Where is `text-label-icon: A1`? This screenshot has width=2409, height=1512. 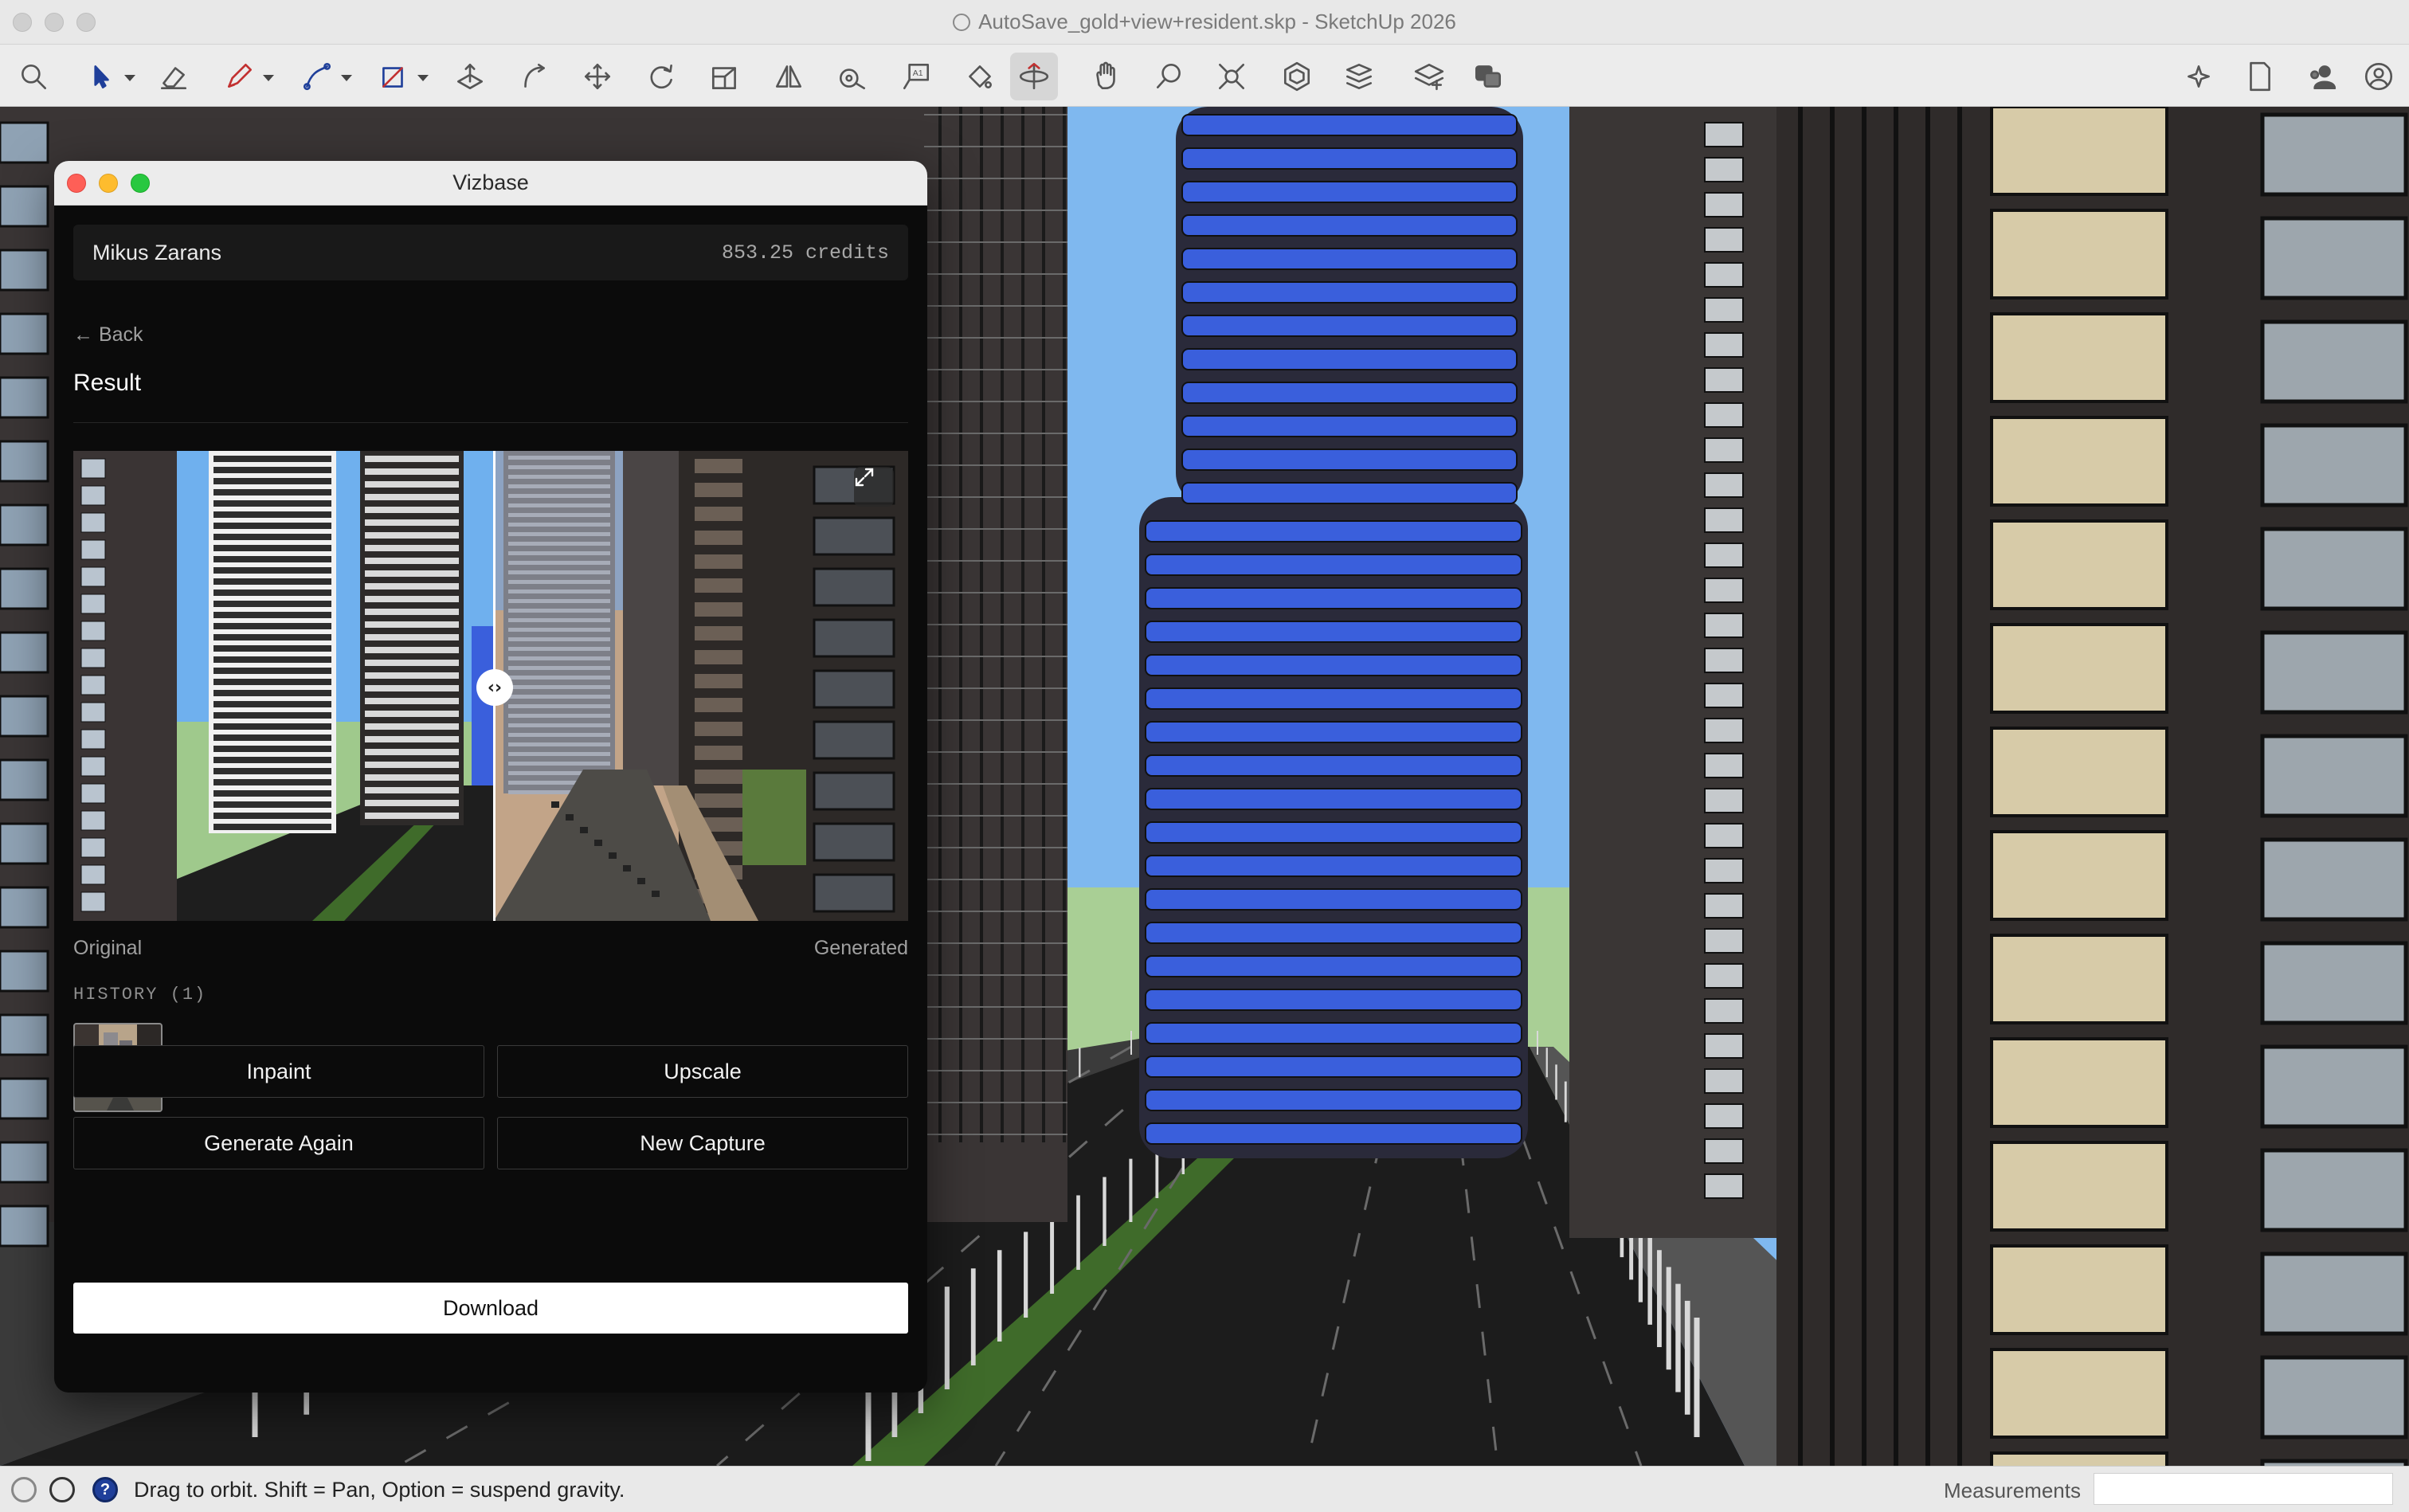 text-label-icon: A1 is located at coordinates (916, 77).